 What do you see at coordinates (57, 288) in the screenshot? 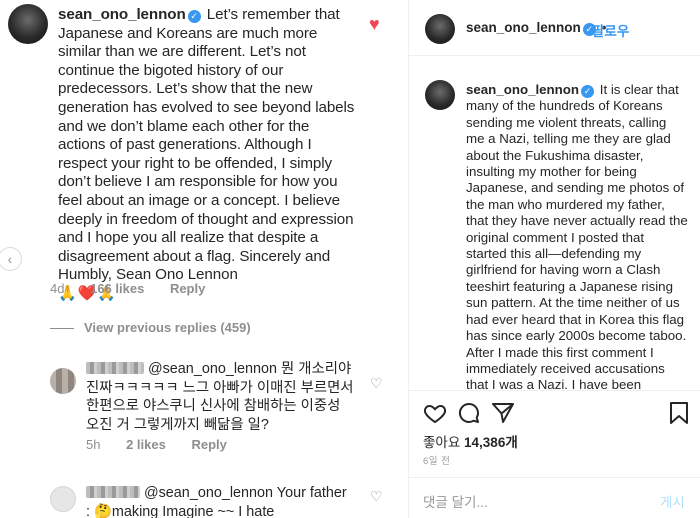
I see `comment-age: 4d` at bounding box center [57, 288].